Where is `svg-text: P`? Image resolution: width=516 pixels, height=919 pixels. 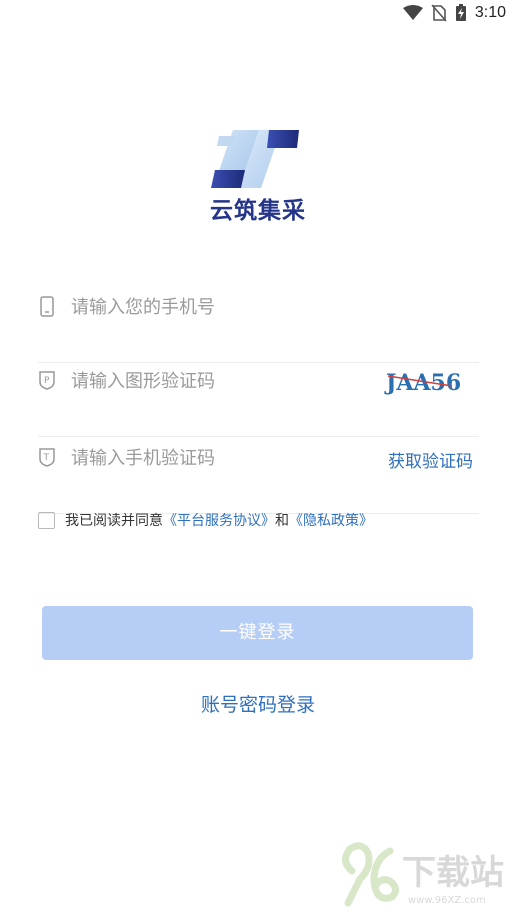 svg-text: P is located at coordinates (47, 381).